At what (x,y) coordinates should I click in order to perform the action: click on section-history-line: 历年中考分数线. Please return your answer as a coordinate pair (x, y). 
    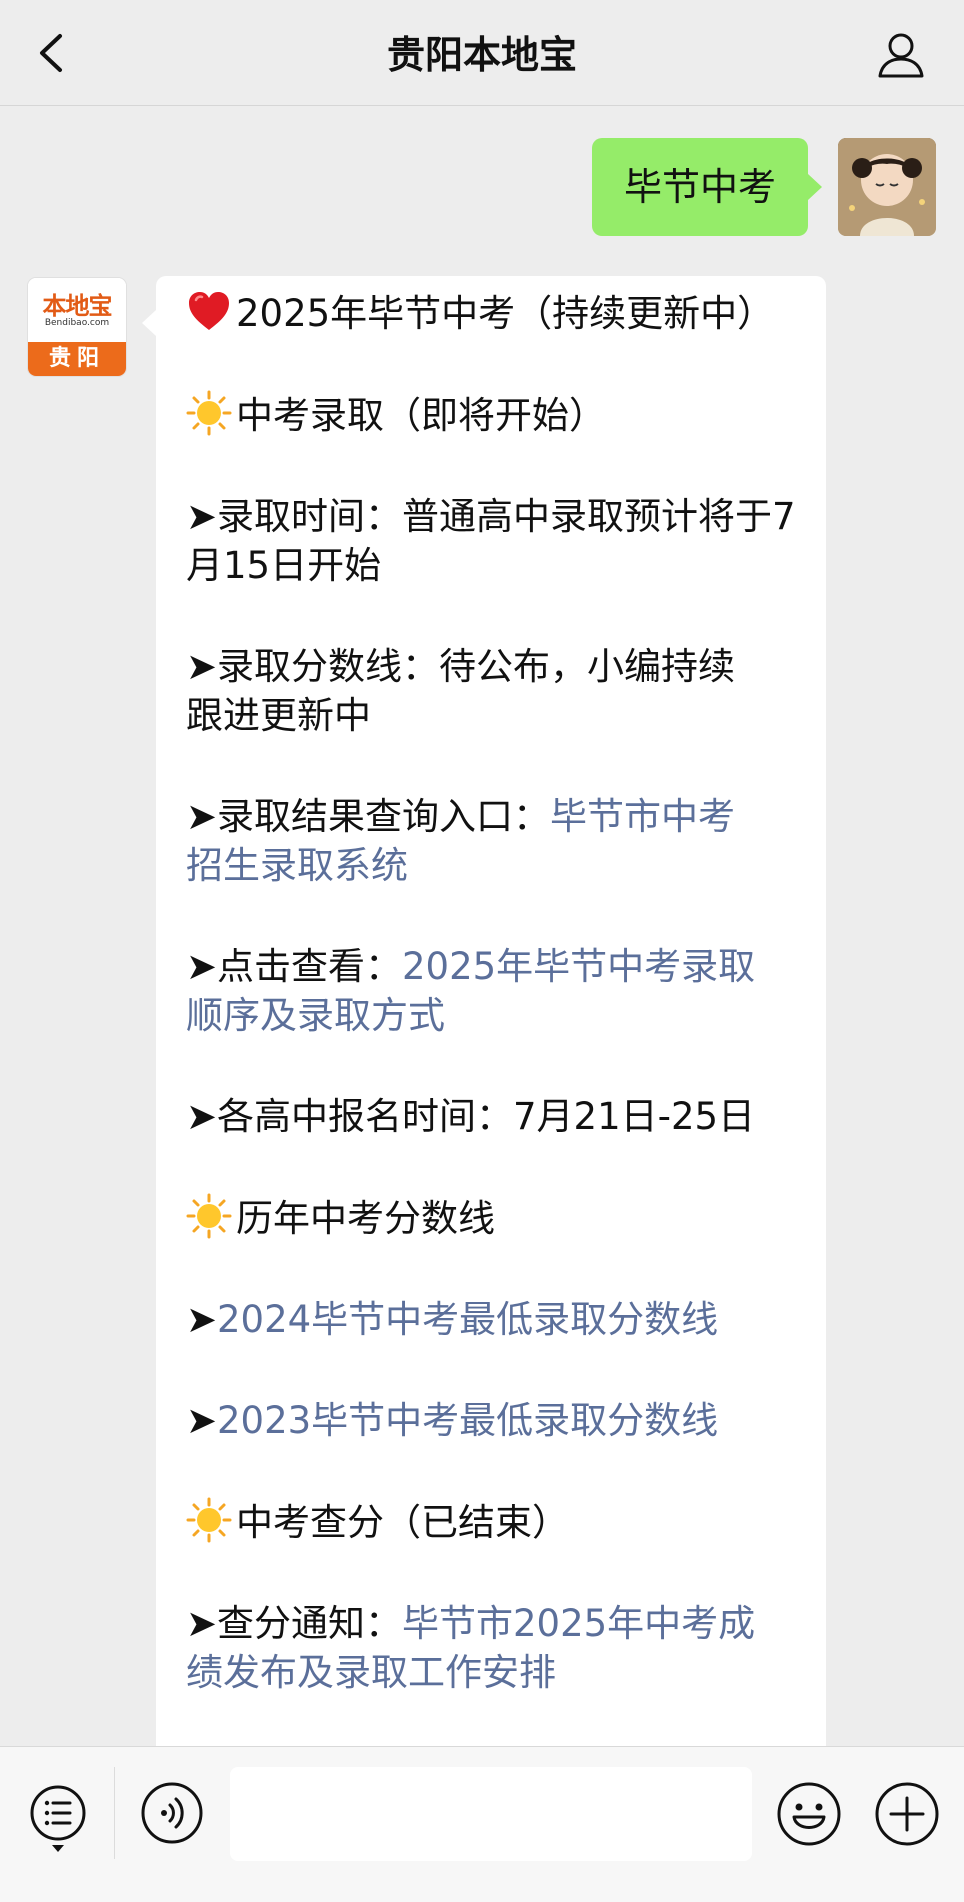
    Looking at the image, I should click on (493, 1218).